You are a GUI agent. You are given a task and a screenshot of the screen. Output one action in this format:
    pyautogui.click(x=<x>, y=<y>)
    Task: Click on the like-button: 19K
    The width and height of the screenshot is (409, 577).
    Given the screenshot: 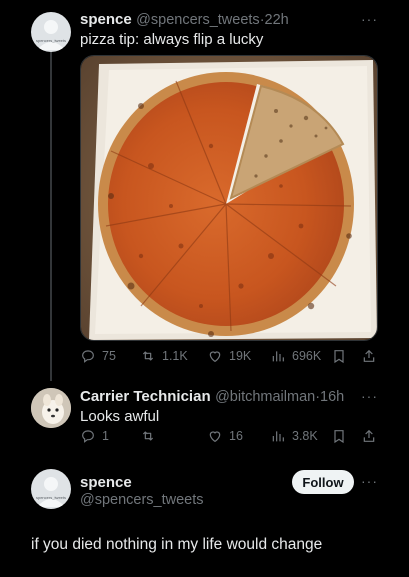 What is the action you would take?
    pyautogui.click(x=229, y=356)
    